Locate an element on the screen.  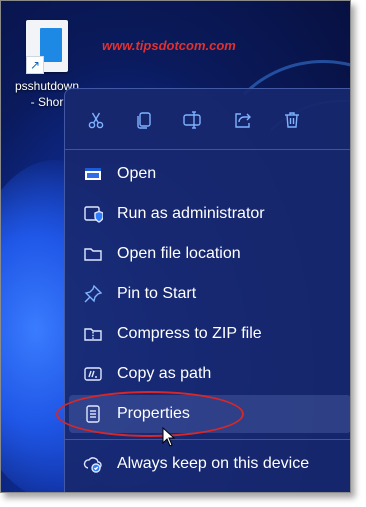
share-button is located at coordinates (242, 120).